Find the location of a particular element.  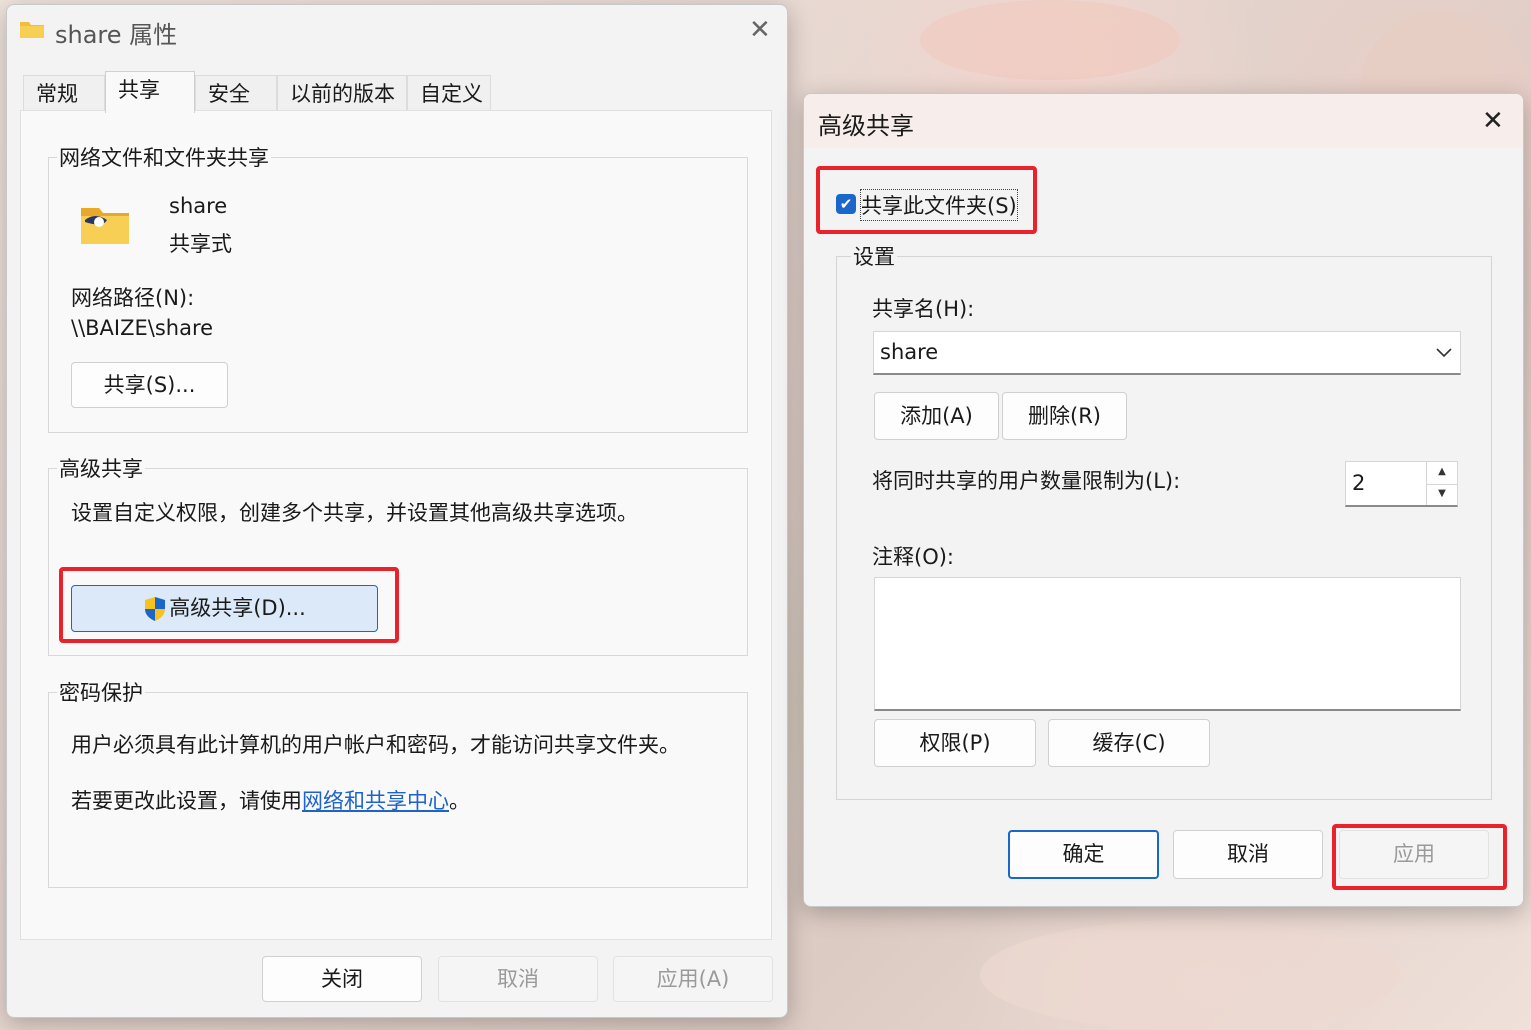

folder-icon is located at coordinates (32, 30).